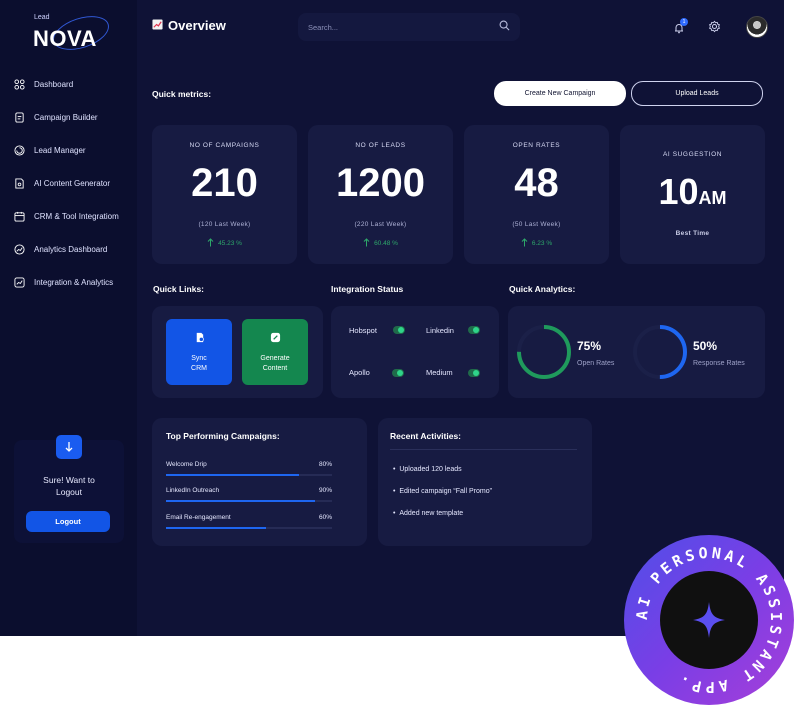 The width and height of the screenshot is (811, 716). Describe the element at coordinates (544, 352) in the screenshot. I see `open-rate-donut` at that location.